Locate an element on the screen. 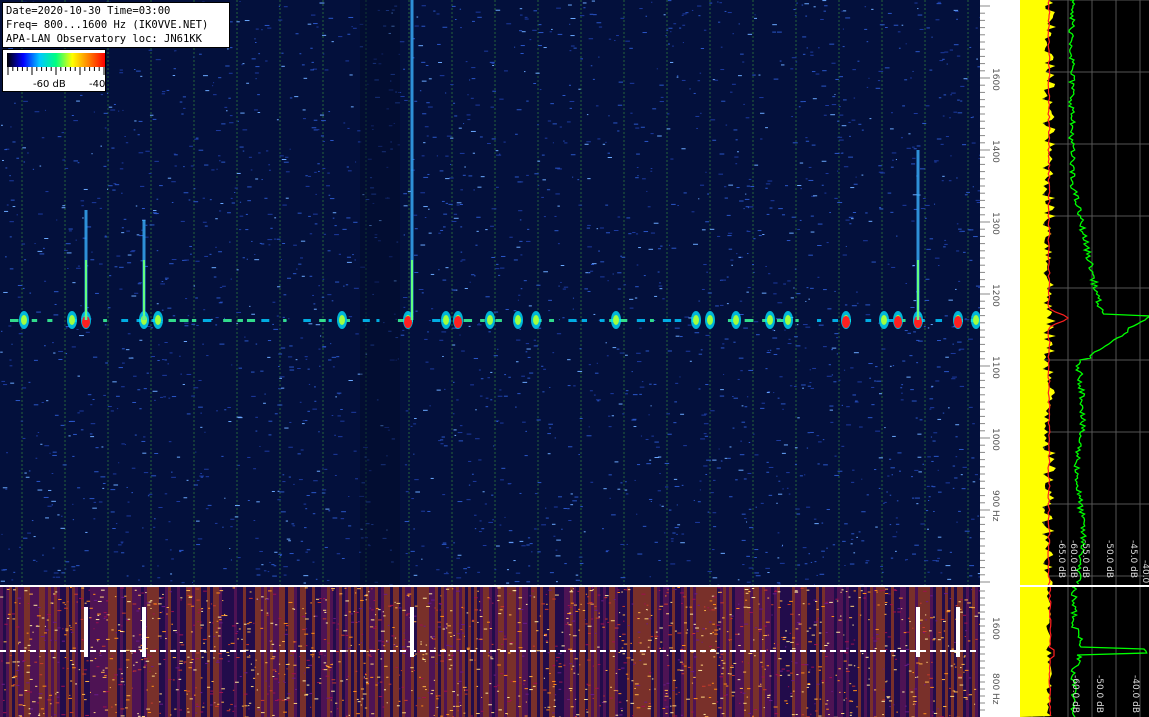 The image size is (1149, 717). freq-tick-label: 1200 is located at coordinates (995, 295).